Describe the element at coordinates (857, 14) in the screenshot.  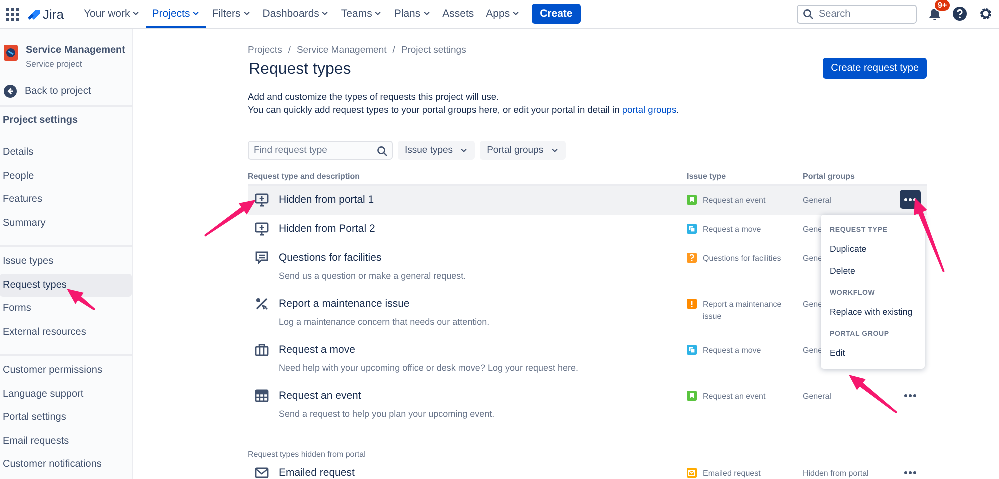
I see `search-field: Search` at that location.